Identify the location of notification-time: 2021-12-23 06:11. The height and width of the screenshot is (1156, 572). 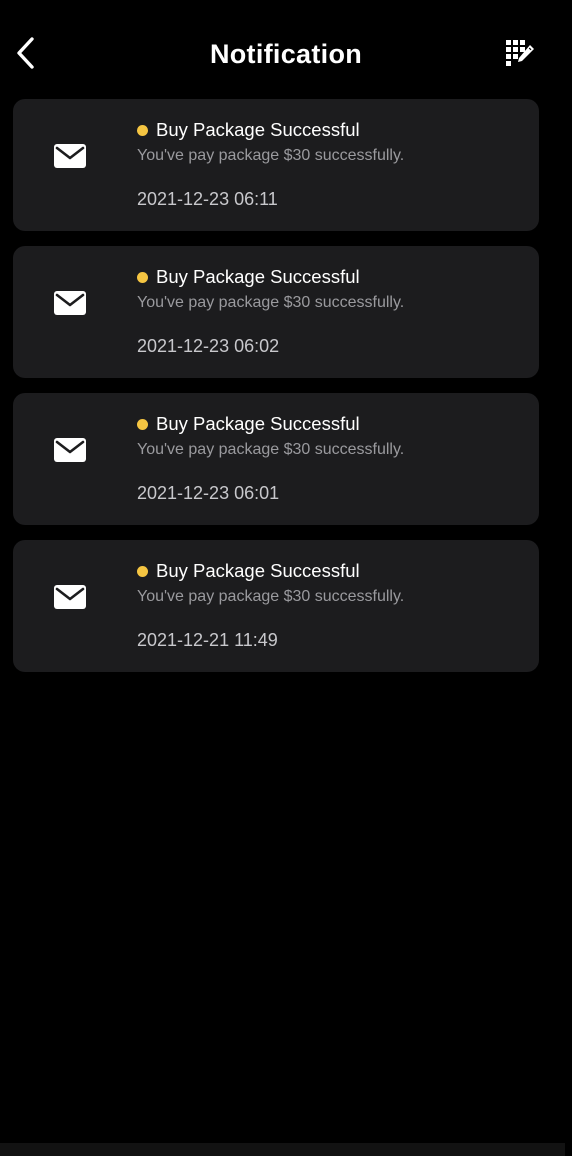
(207, 199).